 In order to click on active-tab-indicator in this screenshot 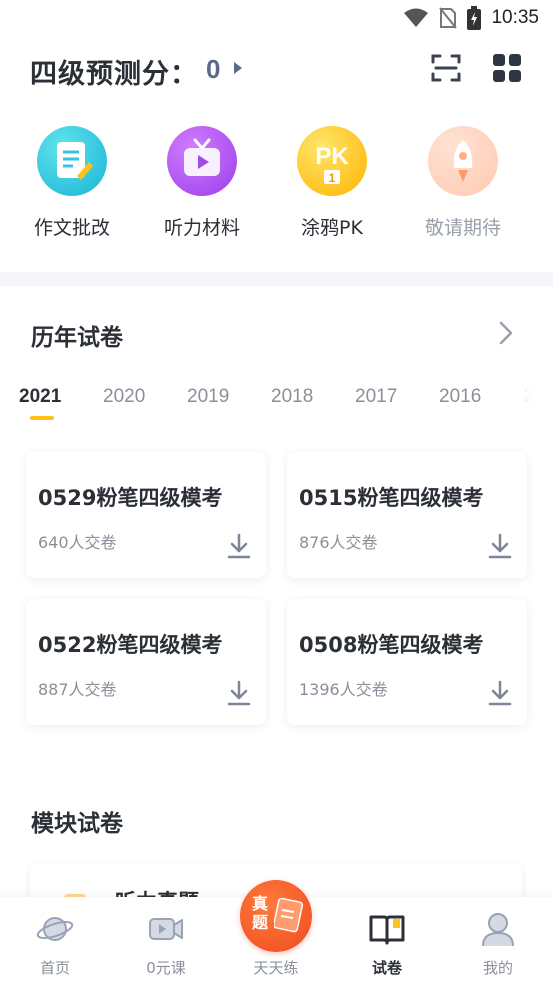, I will do `click(42, 418)`.